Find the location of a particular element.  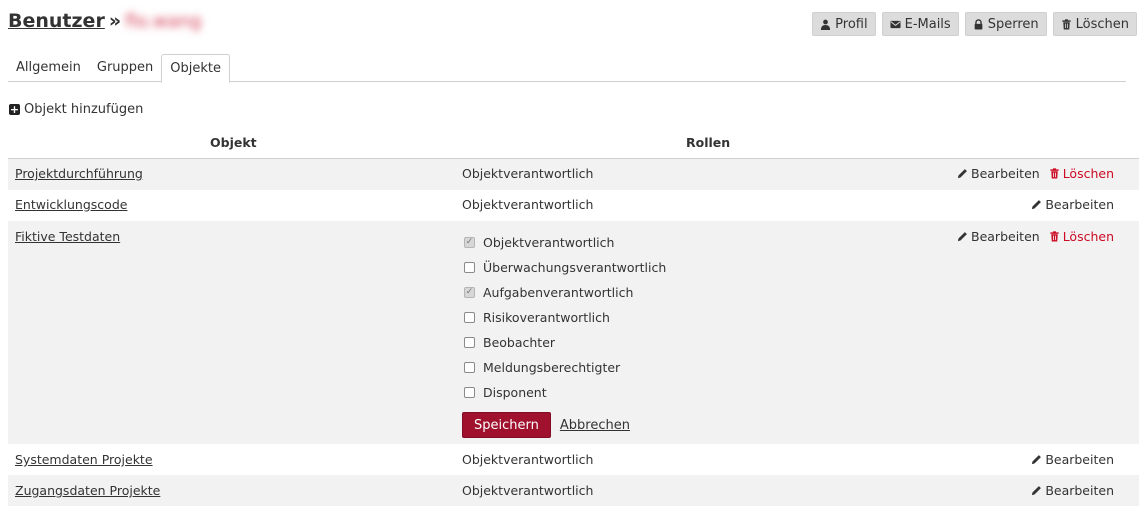

role-form-actions: Speichern Abbrechen is located at coordinates (546, 425).